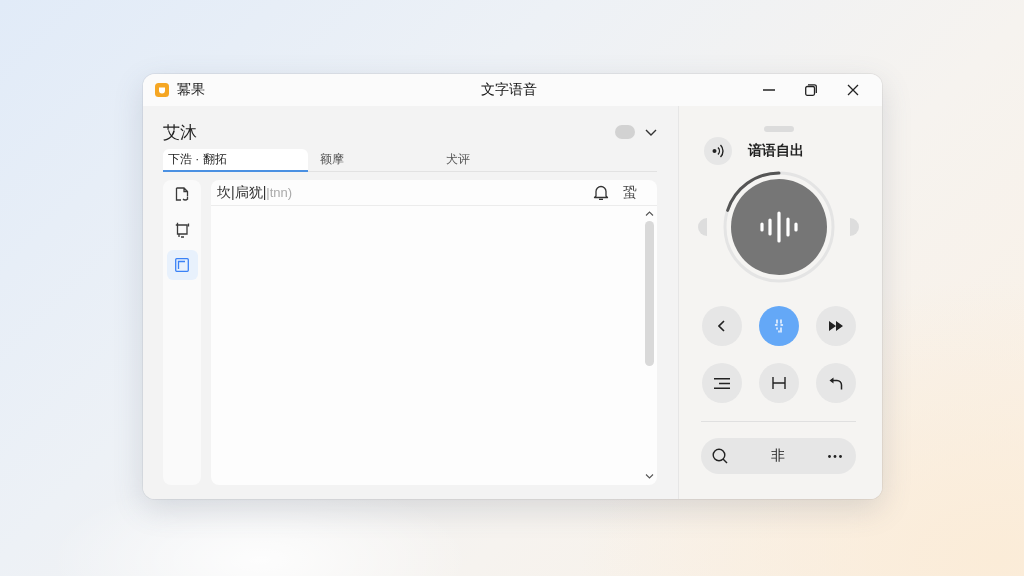  I want to click on page-icon, so click(182, 195).